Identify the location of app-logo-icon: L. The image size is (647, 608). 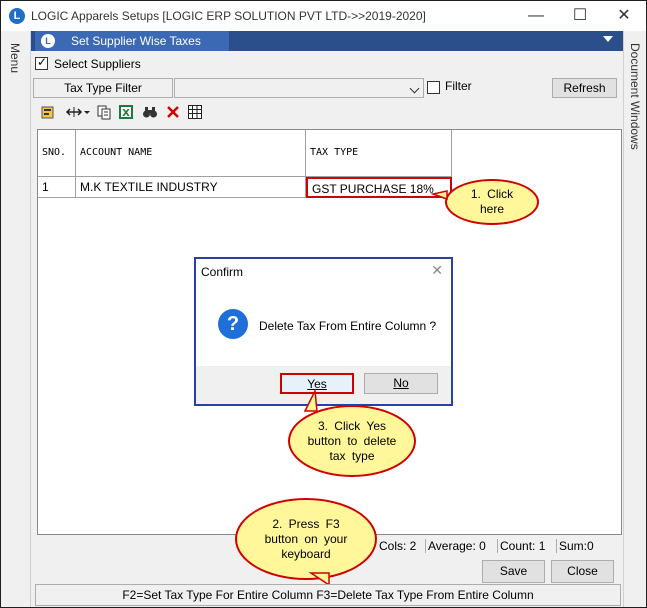
(17, 16).